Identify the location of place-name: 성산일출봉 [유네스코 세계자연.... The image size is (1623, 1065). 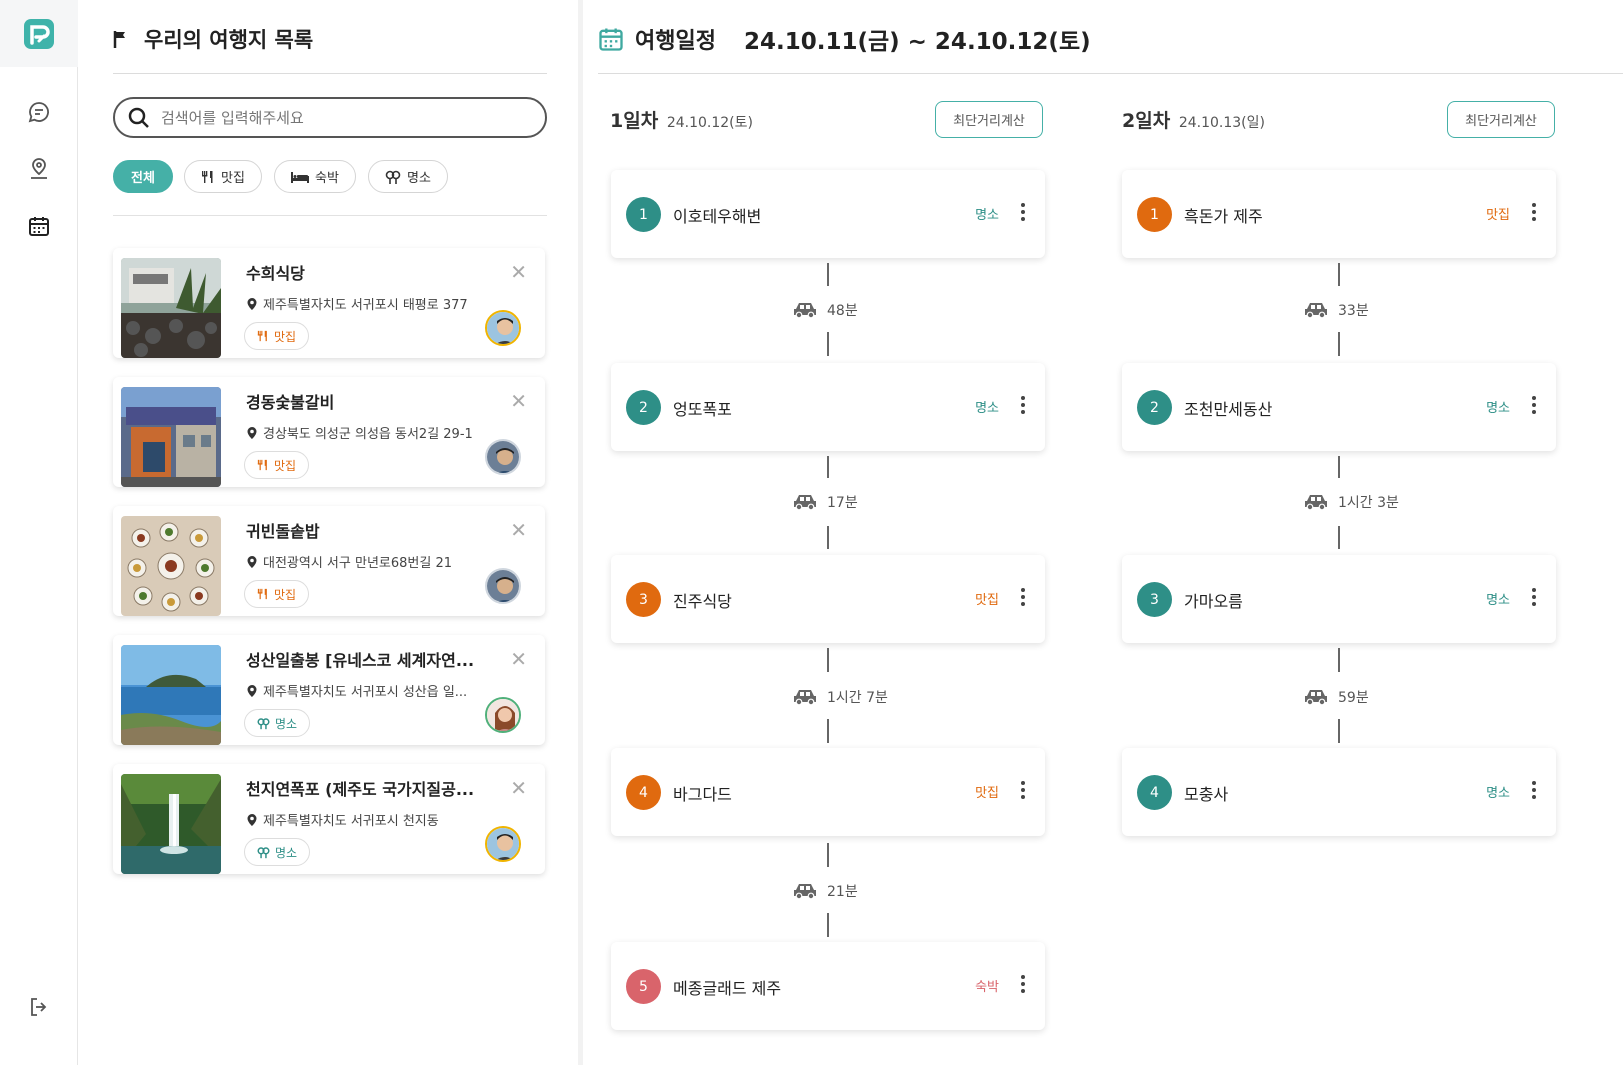
(360, 660).